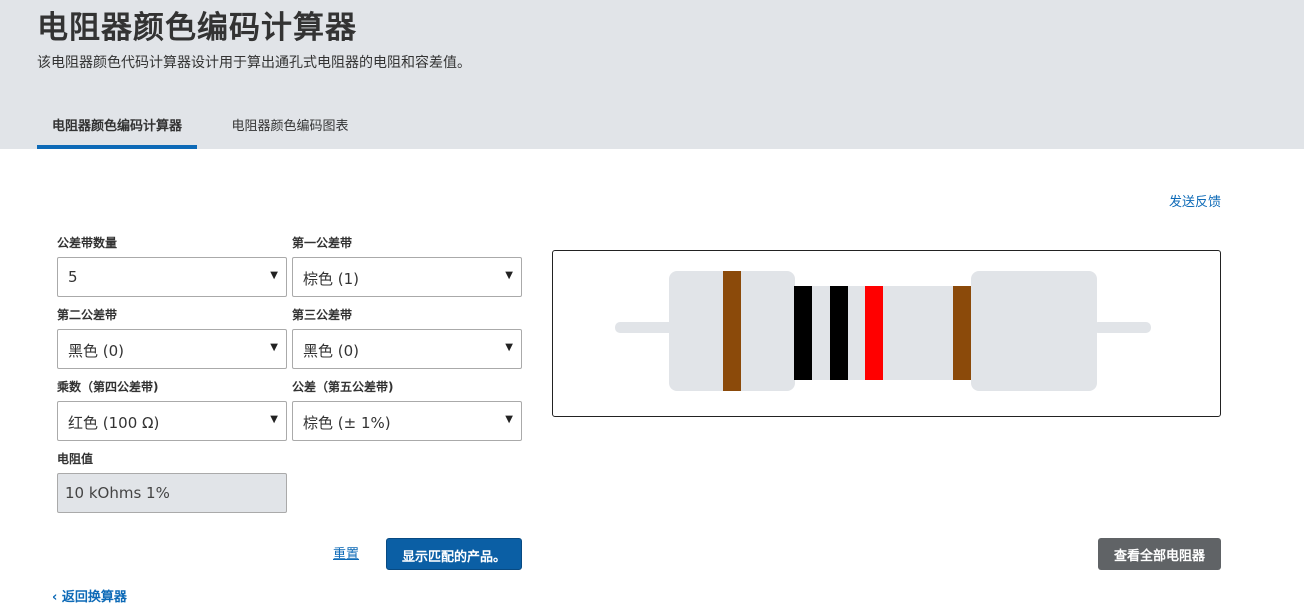 Image resolution: width=1304 pixels, height=615 pixels. What do you see at coordinates (55, 597) in the screenshot?
I see `chevron-left-icon: ‹` at bounding box center [55, 597].